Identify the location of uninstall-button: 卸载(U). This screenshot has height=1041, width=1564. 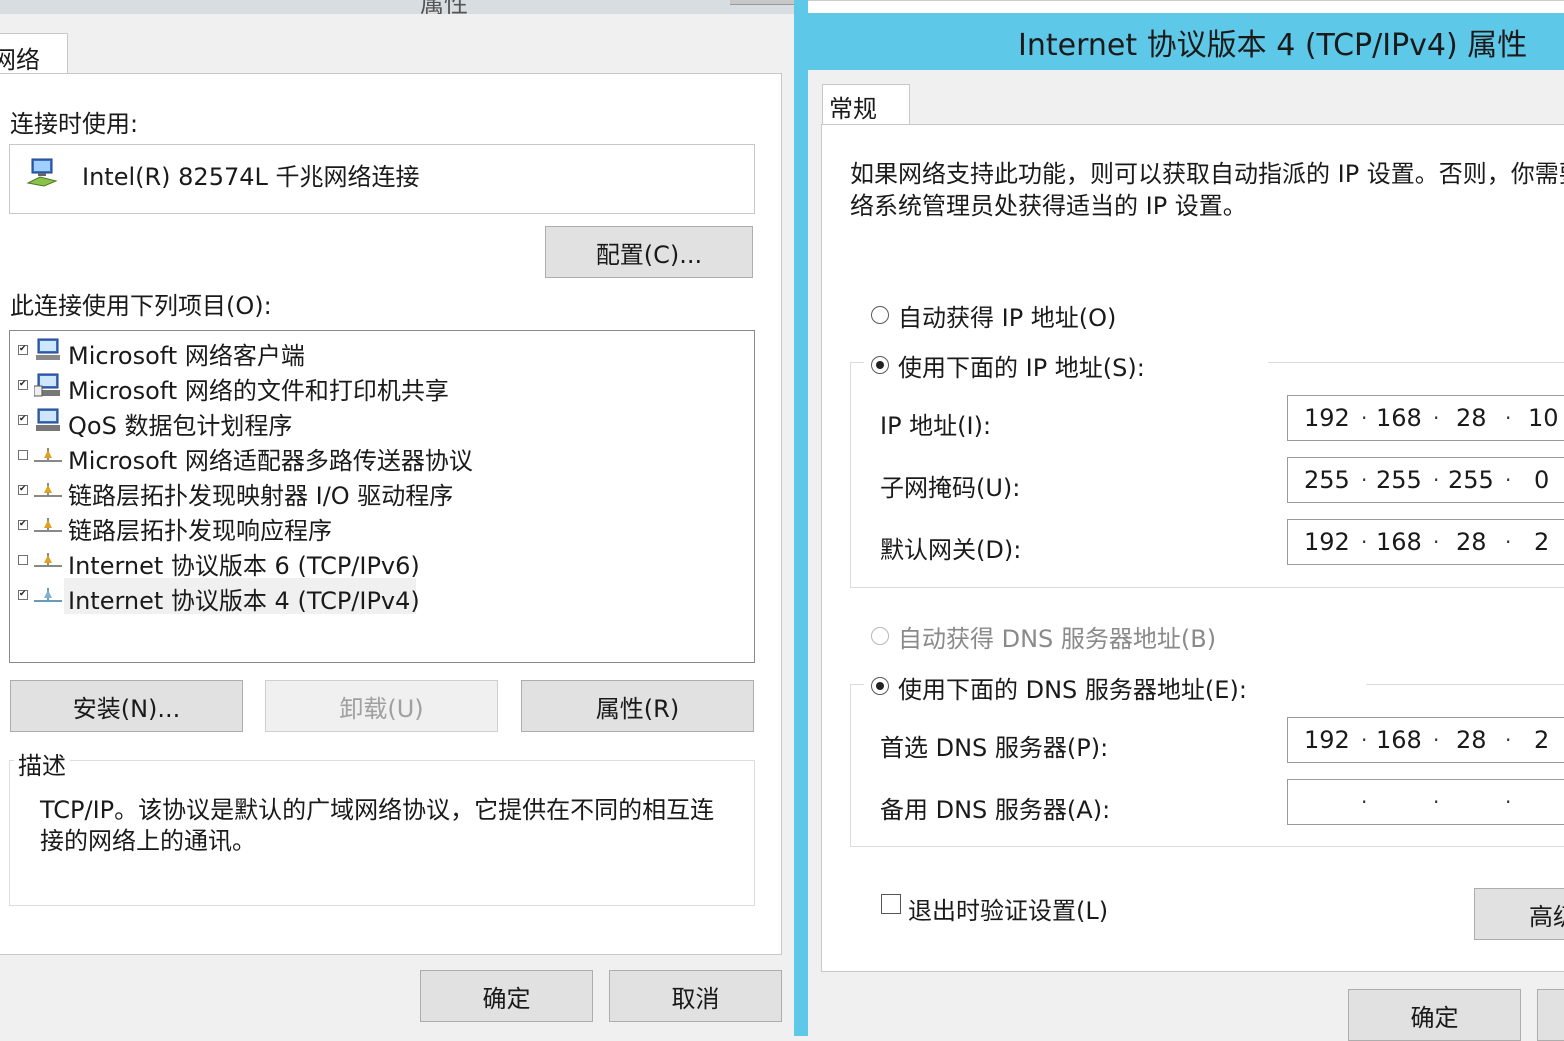
(381, 706).